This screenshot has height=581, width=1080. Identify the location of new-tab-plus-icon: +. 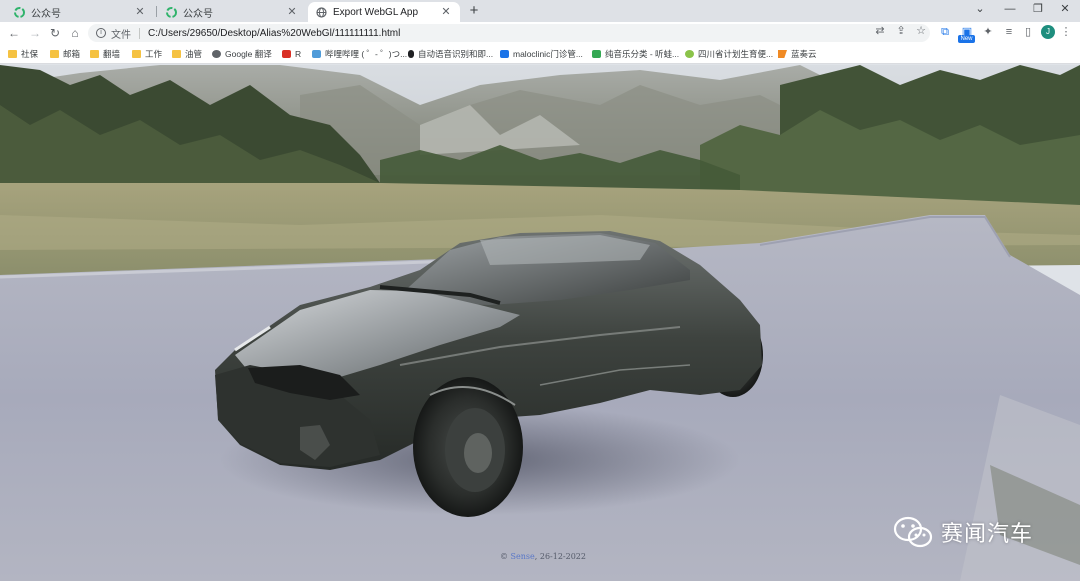
(474, 11).